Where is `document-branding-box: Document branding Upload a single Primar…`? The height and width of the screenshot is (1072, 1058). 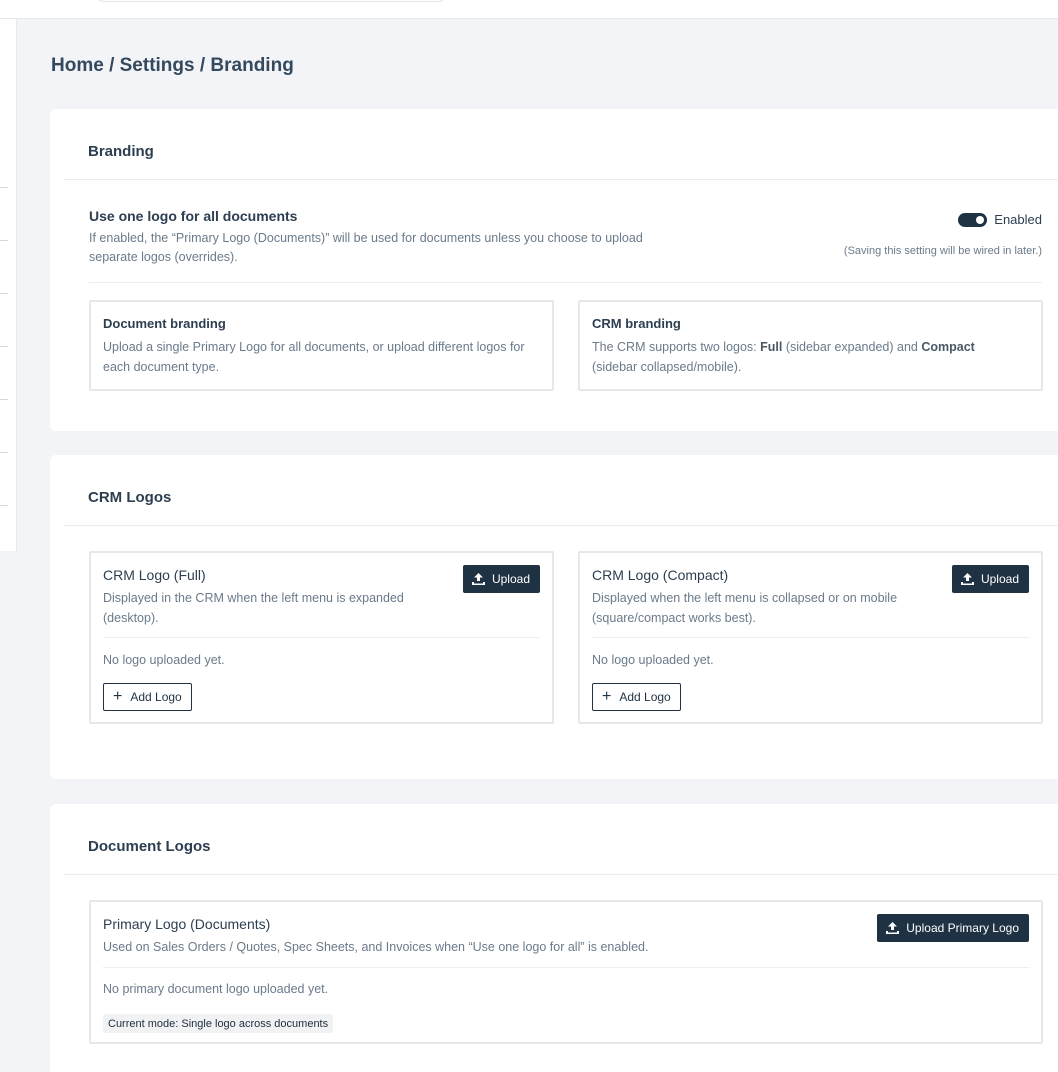 document-branding-box: Document branding Upload a single Primar… is located at coordinates (321, 345).